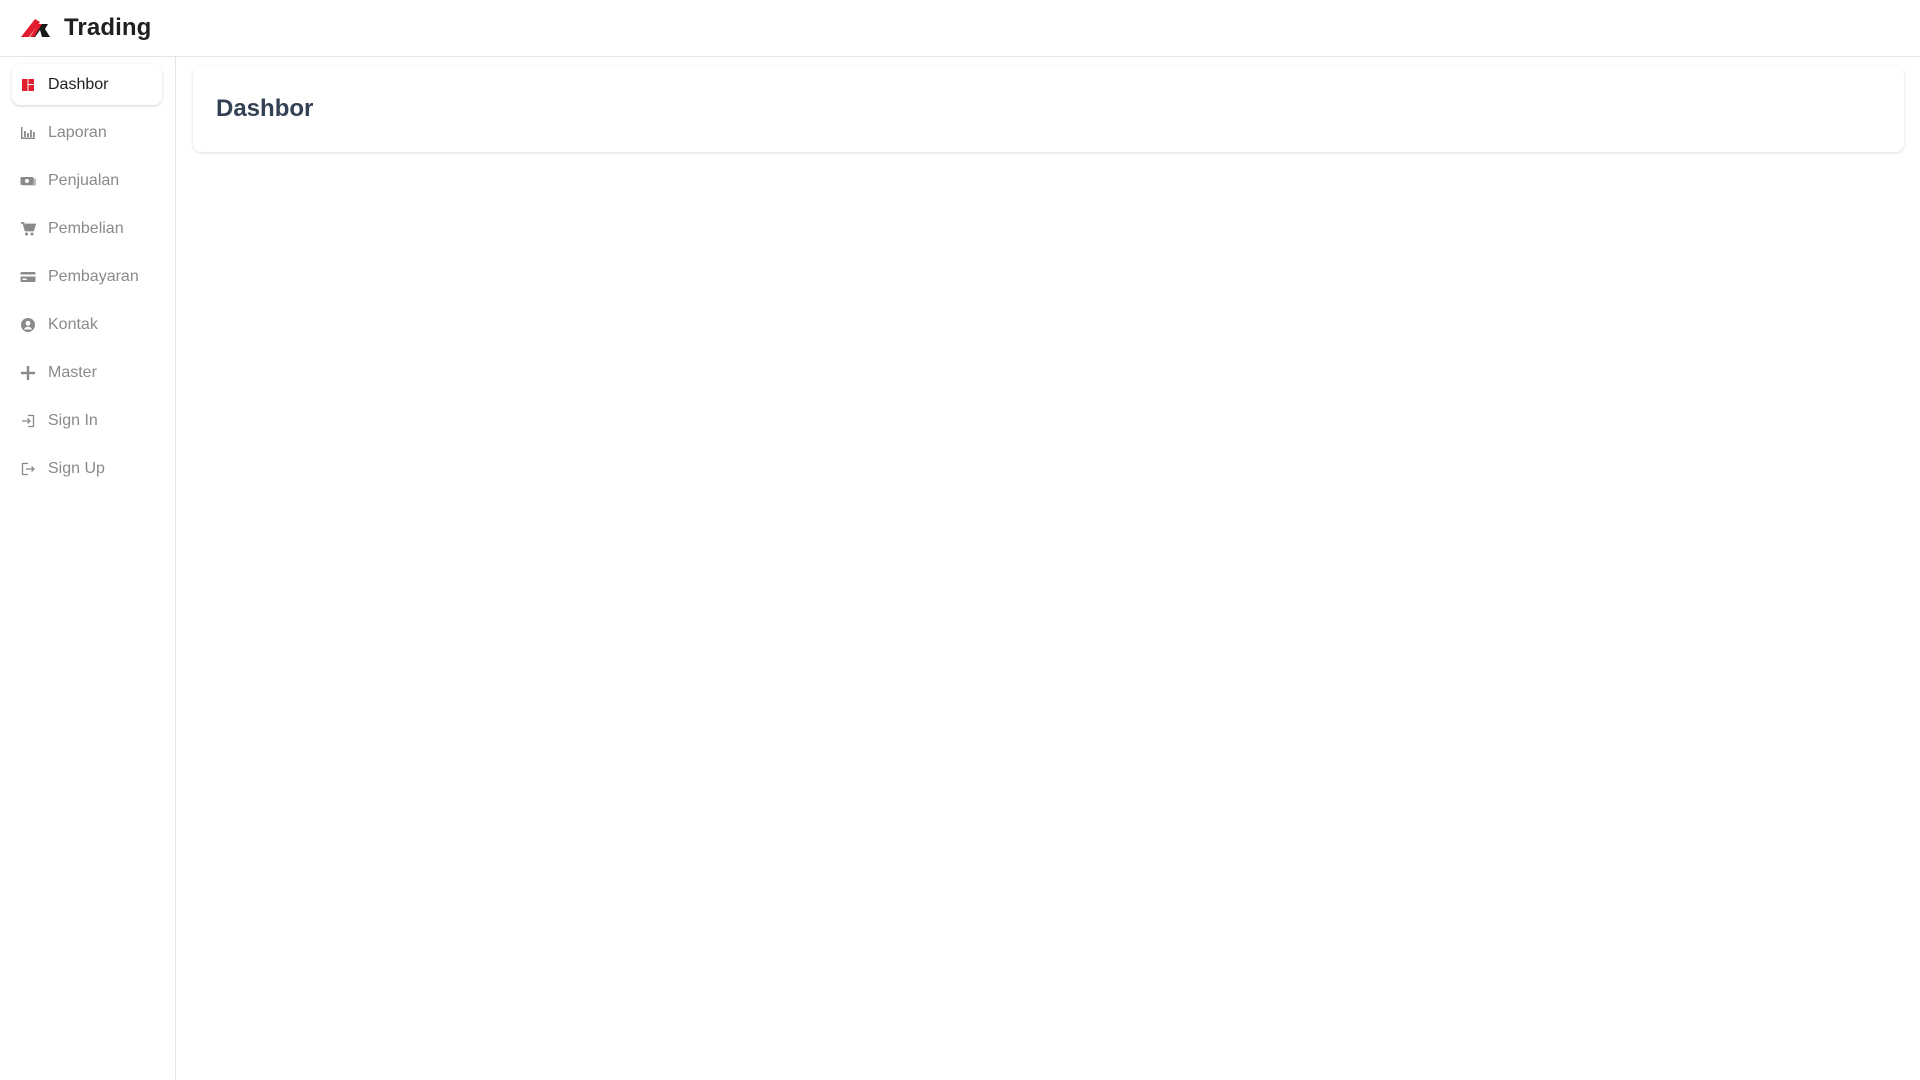  I want to click on sidebar-item-laporan: Laporan, so click(87, 132).